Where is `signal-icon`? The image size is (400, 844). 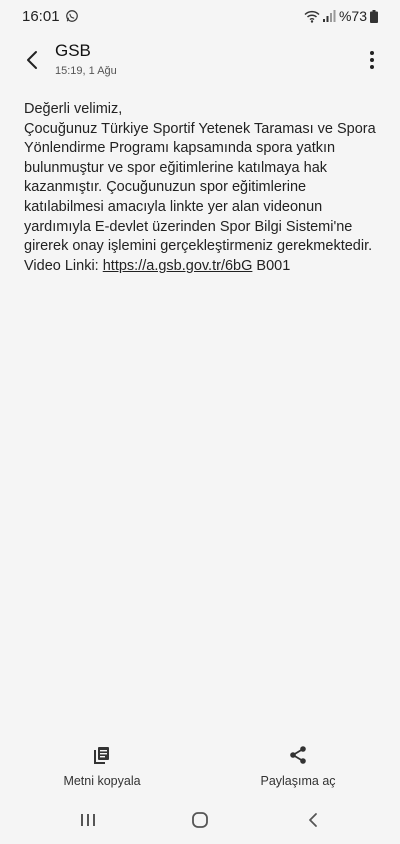 signal-icon is located at coordinates (329, 16).